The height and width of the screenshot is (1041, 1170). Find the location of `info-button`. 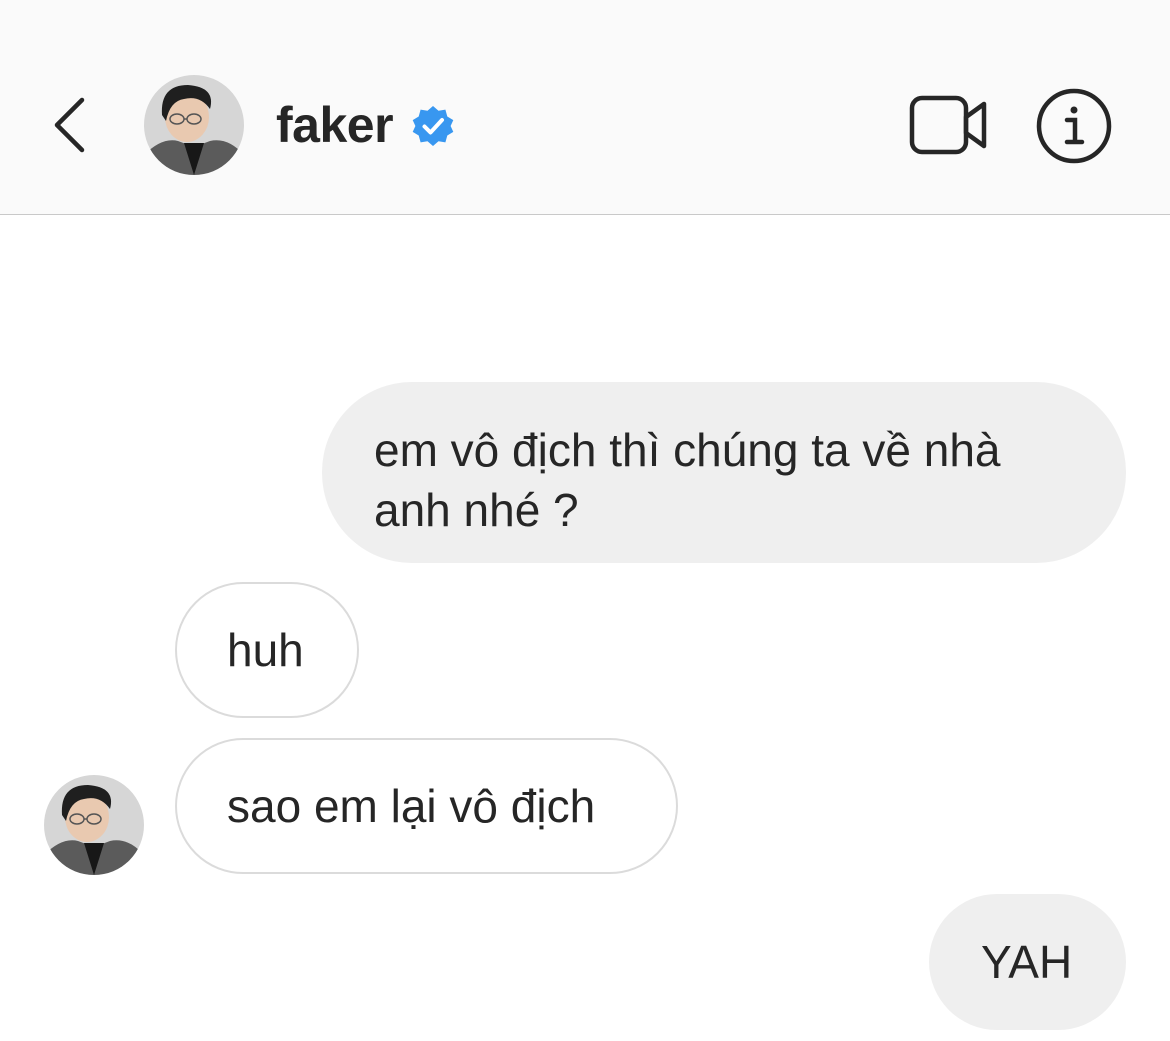

info-button is located at coordinates (1074, 126).